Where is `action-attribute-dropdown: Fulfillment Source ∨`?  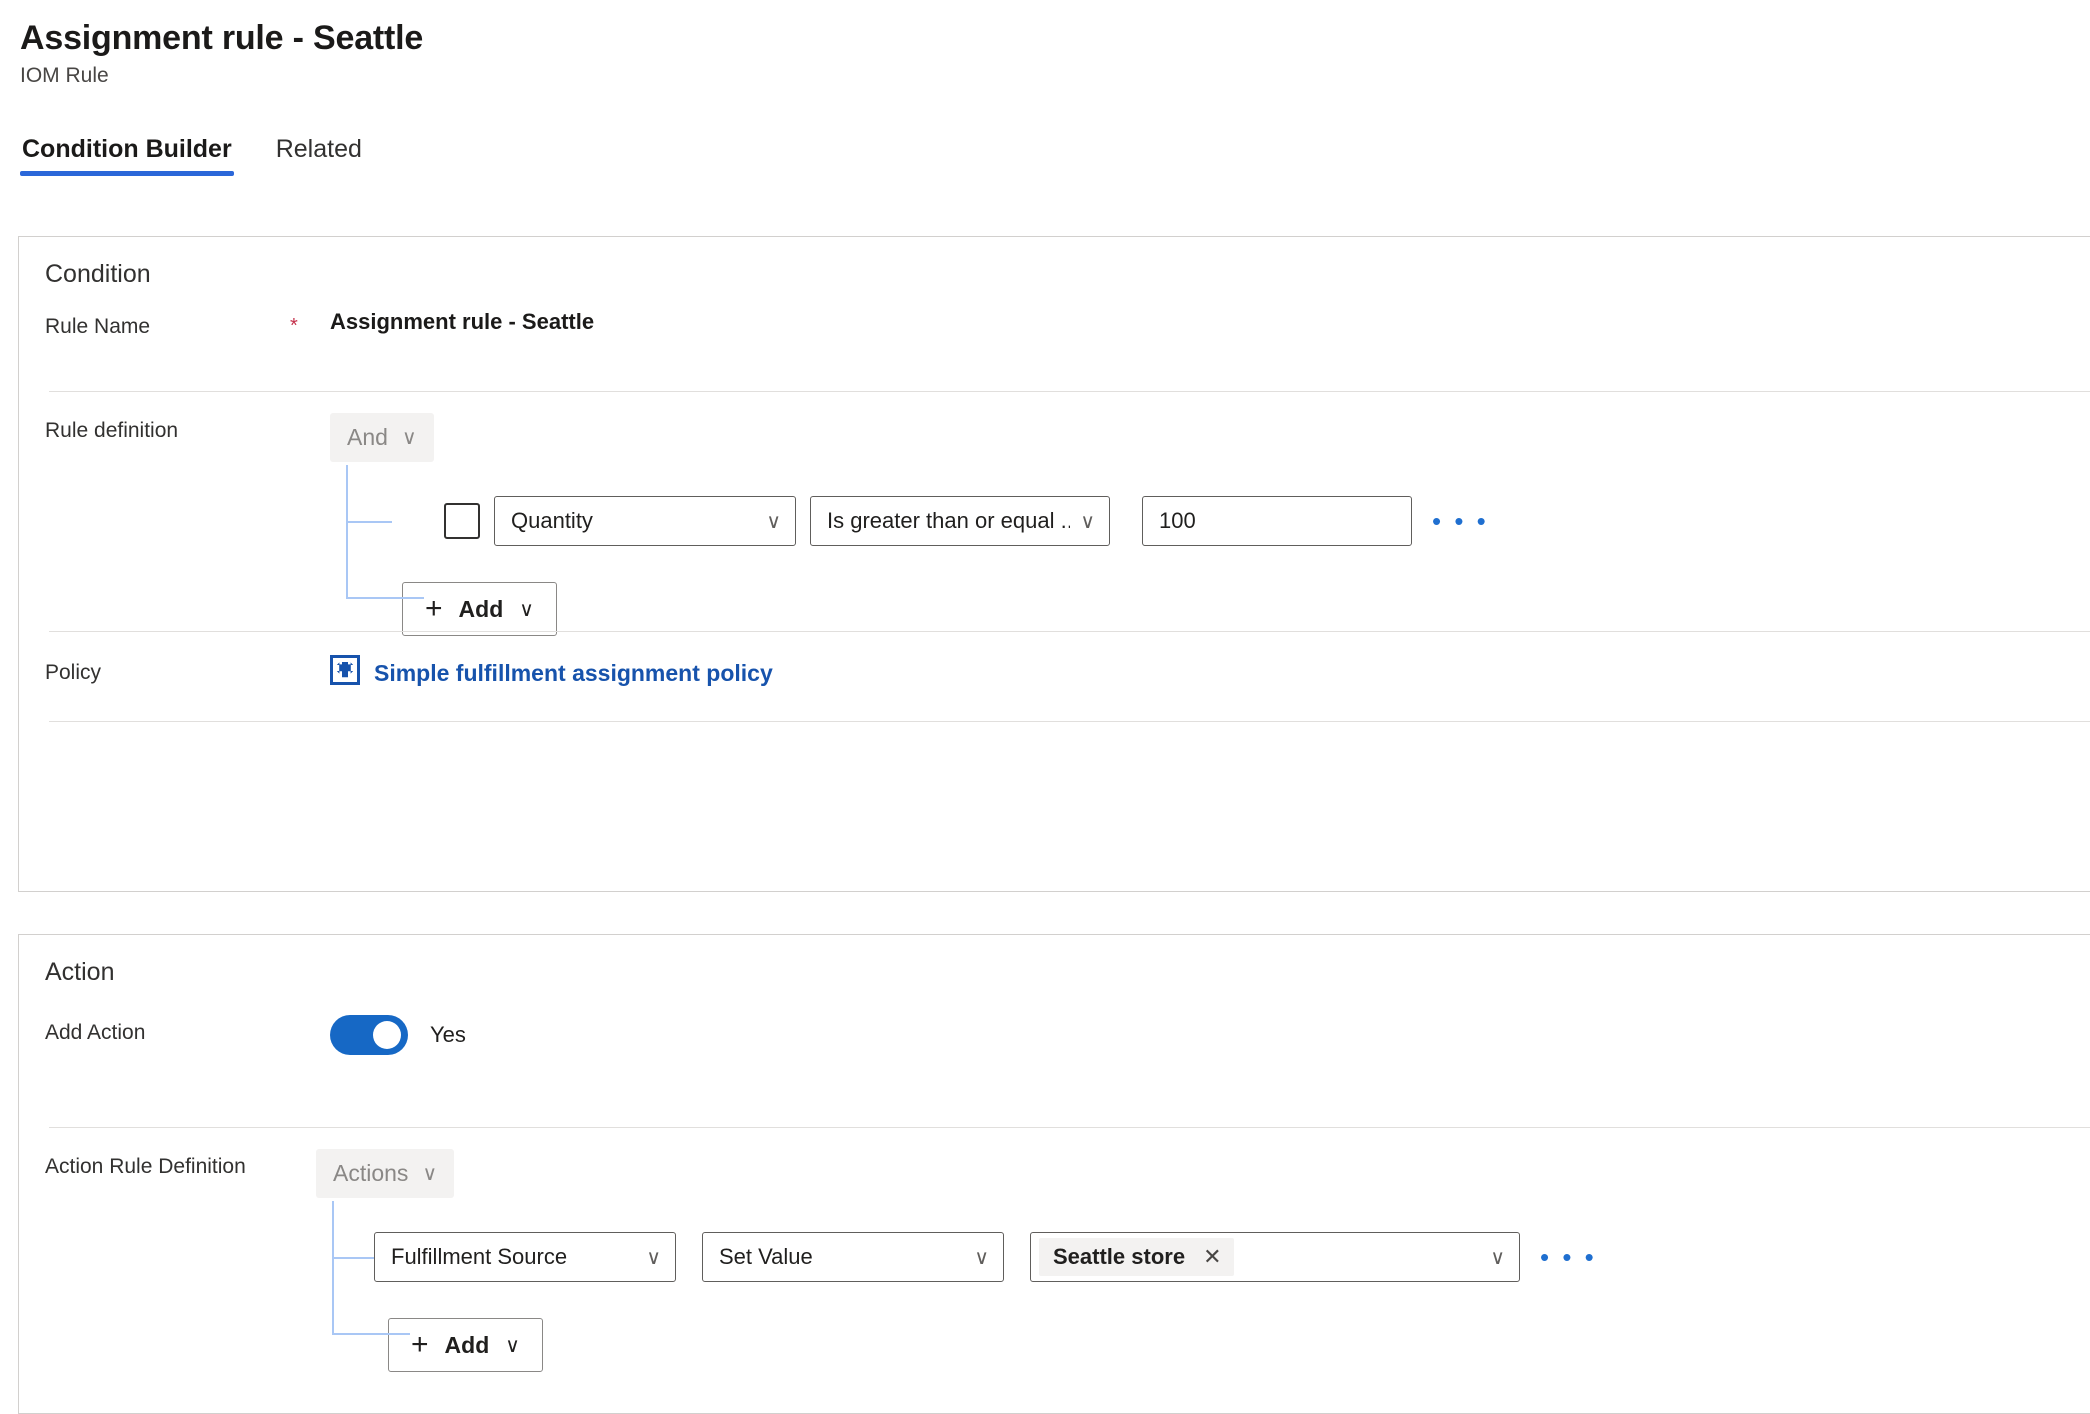 action-attribute-dropdown: Fulfillment Source ∨ is located at coordinates (525, 1257).